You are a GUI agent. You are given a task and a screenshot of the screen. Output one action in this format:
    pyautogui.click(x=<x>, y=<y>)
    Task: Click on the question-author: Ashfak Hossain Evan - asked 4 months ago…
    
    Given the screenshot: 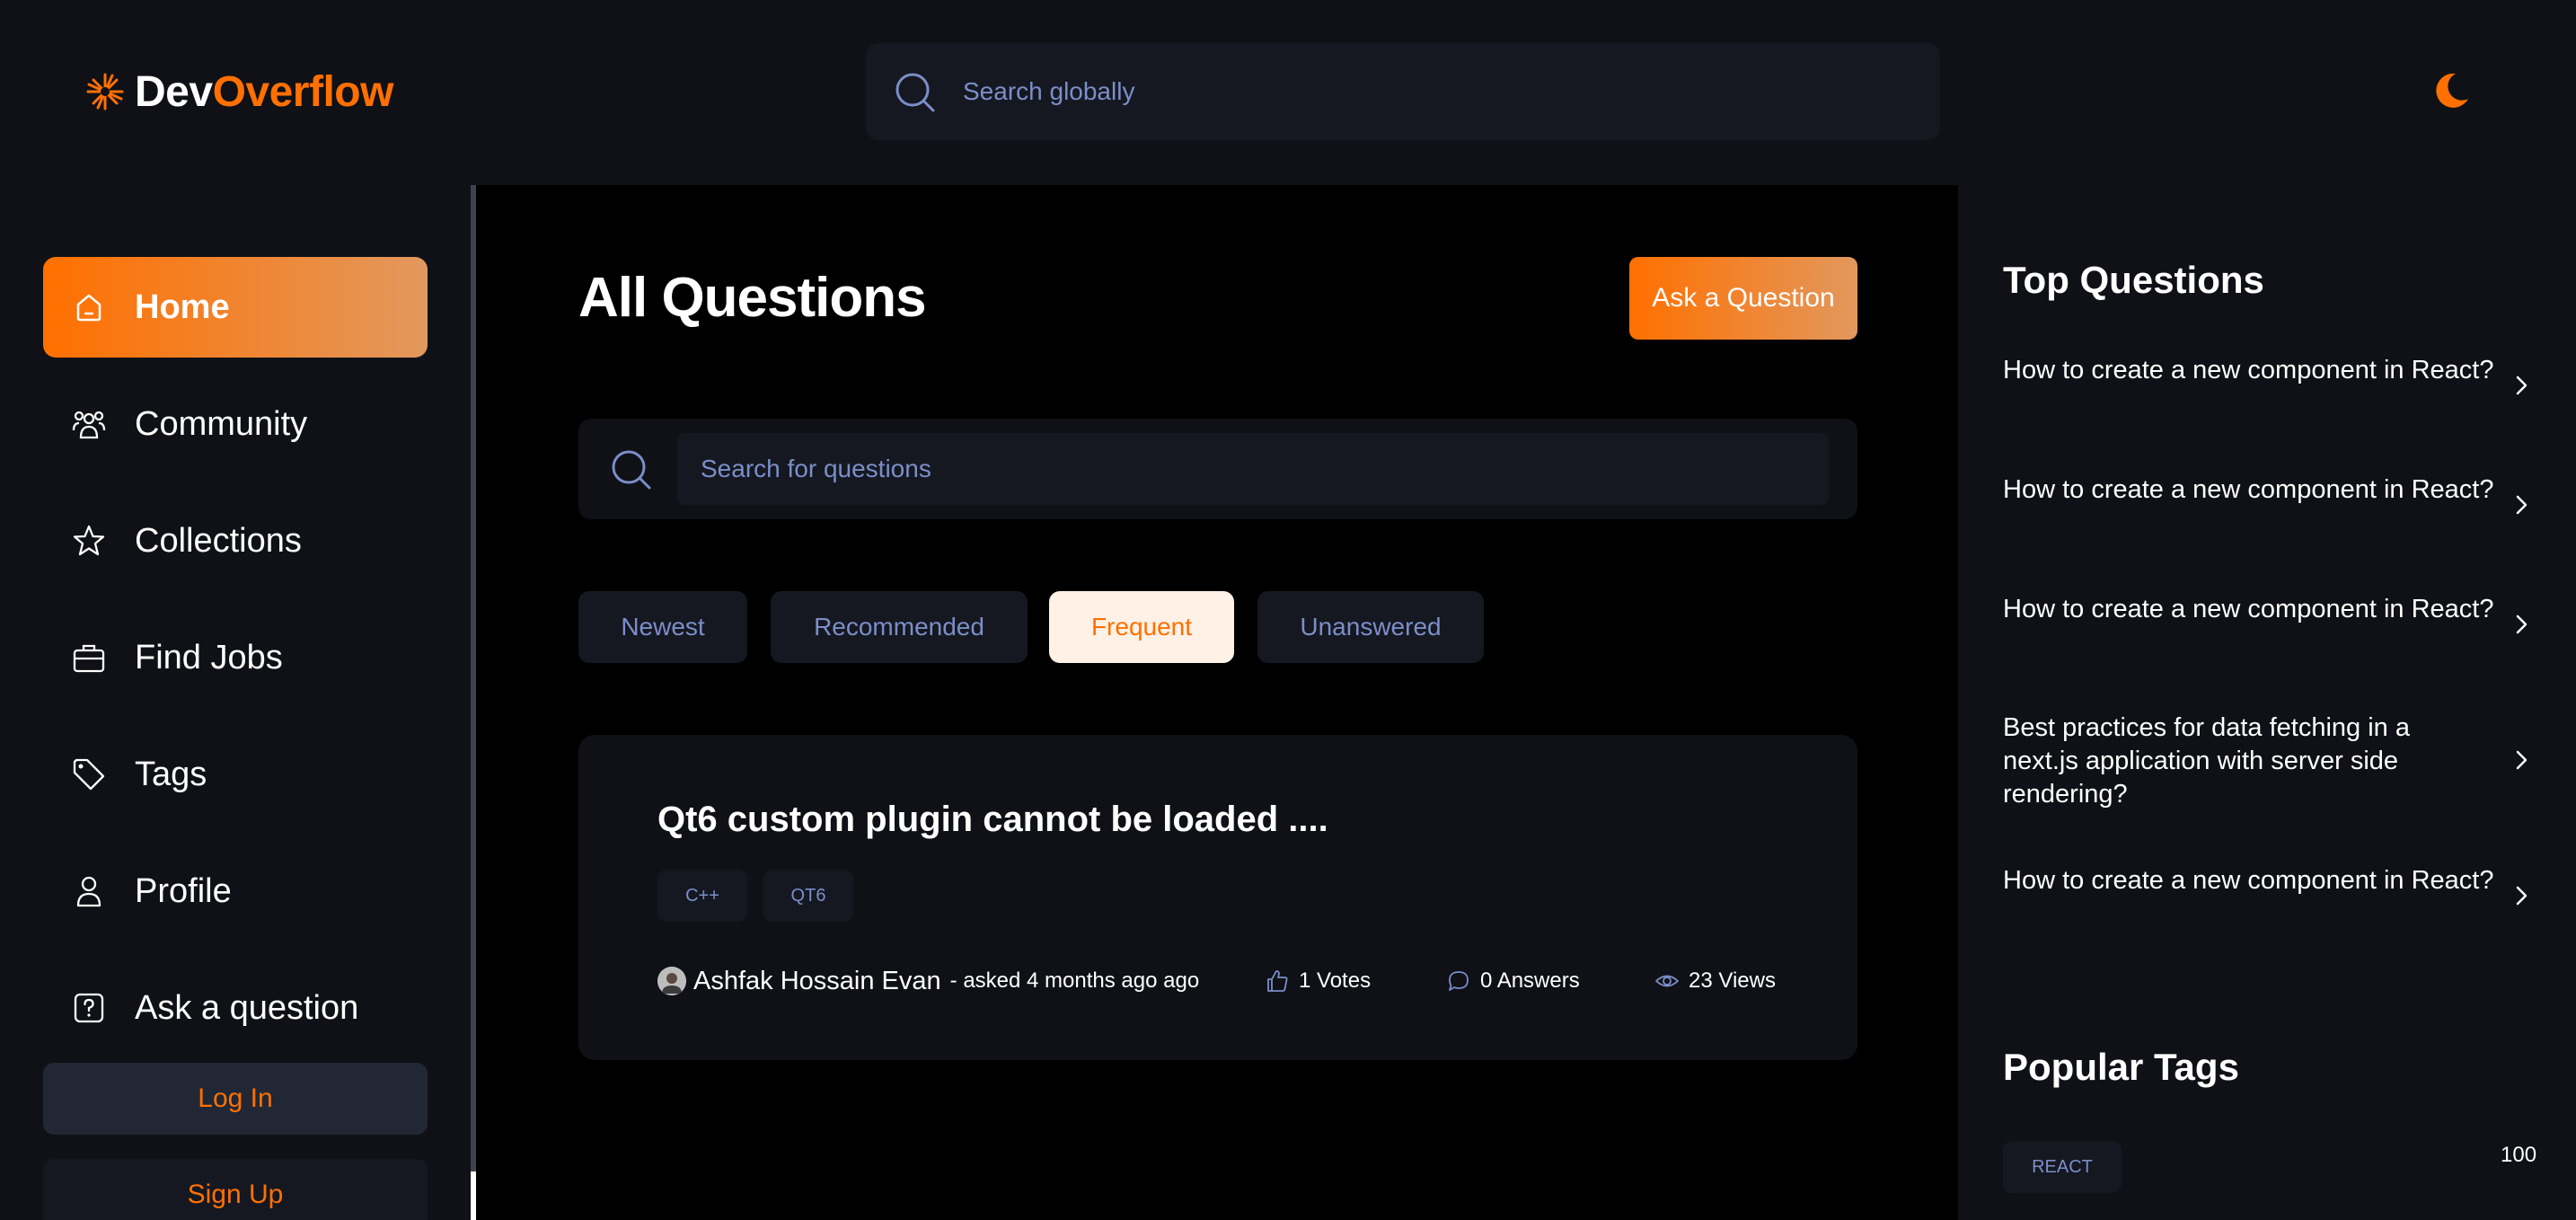 What is the action you would take?
    pyautogui.click(x=928, y=981)
    